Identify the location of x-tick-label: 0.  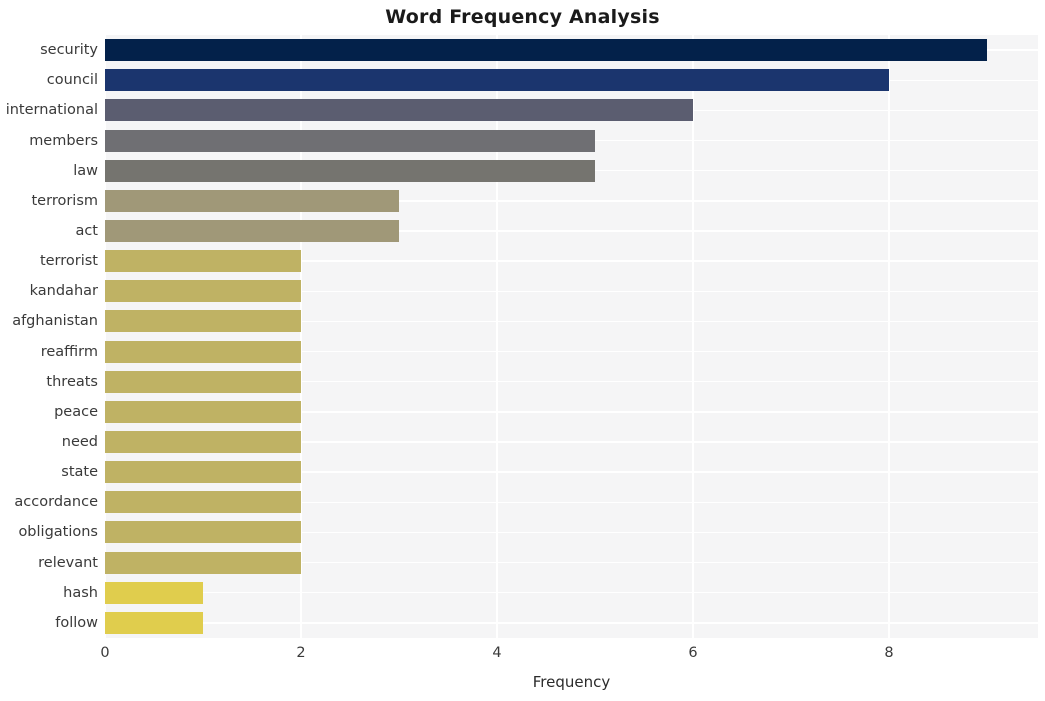
(105, 653).